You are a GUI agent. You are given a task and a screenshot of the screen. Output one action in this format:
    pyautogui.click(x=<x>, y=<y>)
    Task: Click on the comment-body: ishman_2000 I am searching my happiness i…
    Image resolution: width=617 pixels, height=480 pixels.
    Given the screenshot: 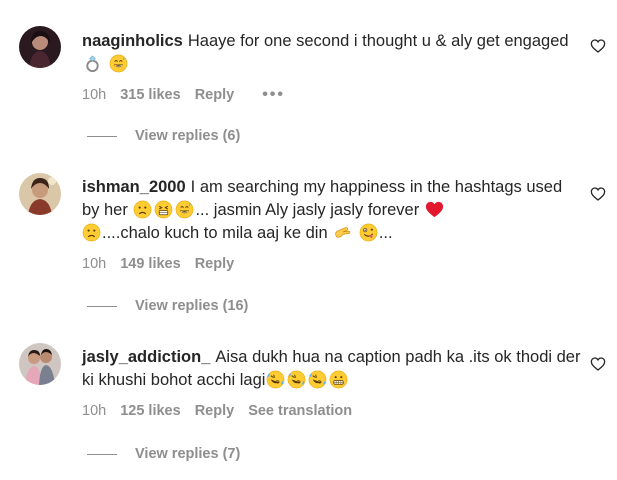 What is the action you would take?
    pyautogui.click(x=332, y=210)
    